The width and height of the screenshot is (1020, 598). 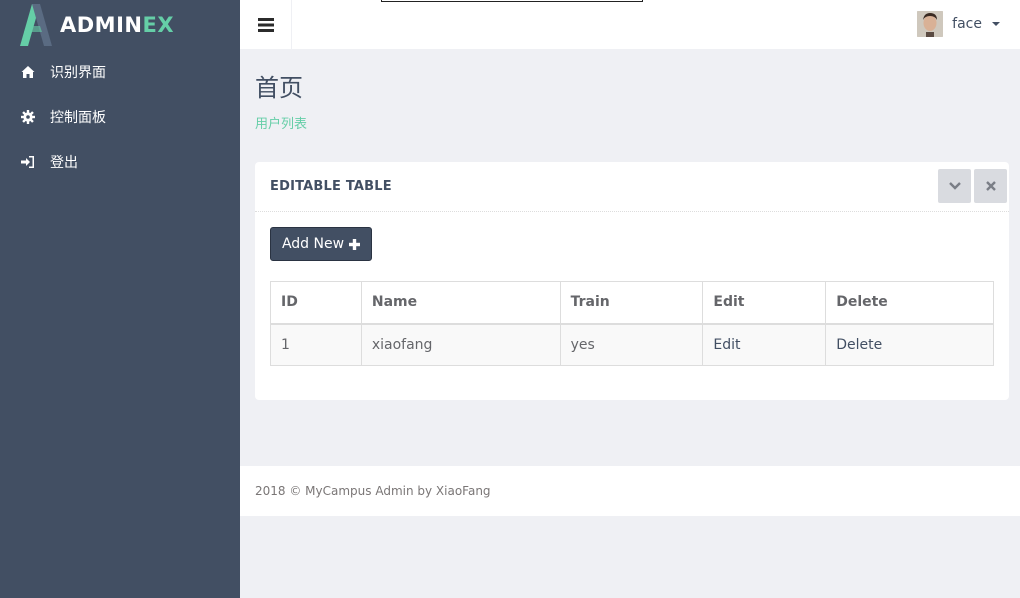 What do you see at coordinates (331, 186) in the screenshot?
I see `panel-title: EDITABLE TABLE` at bounding box center [331, 186].